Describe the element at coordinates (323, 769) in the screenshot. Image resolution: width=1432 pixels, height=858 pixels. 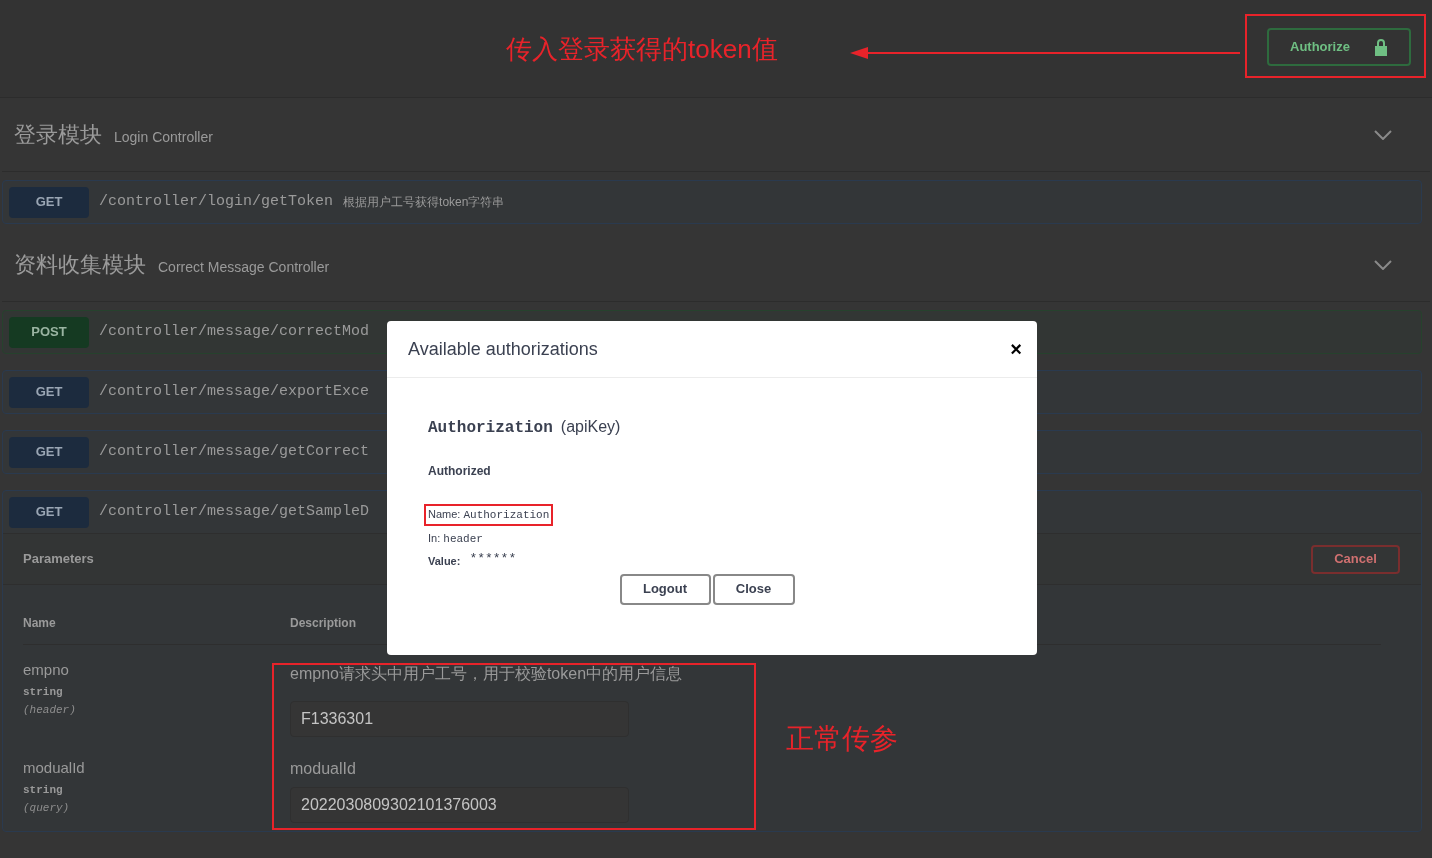
I see `parameter-description: modualId` at that location.